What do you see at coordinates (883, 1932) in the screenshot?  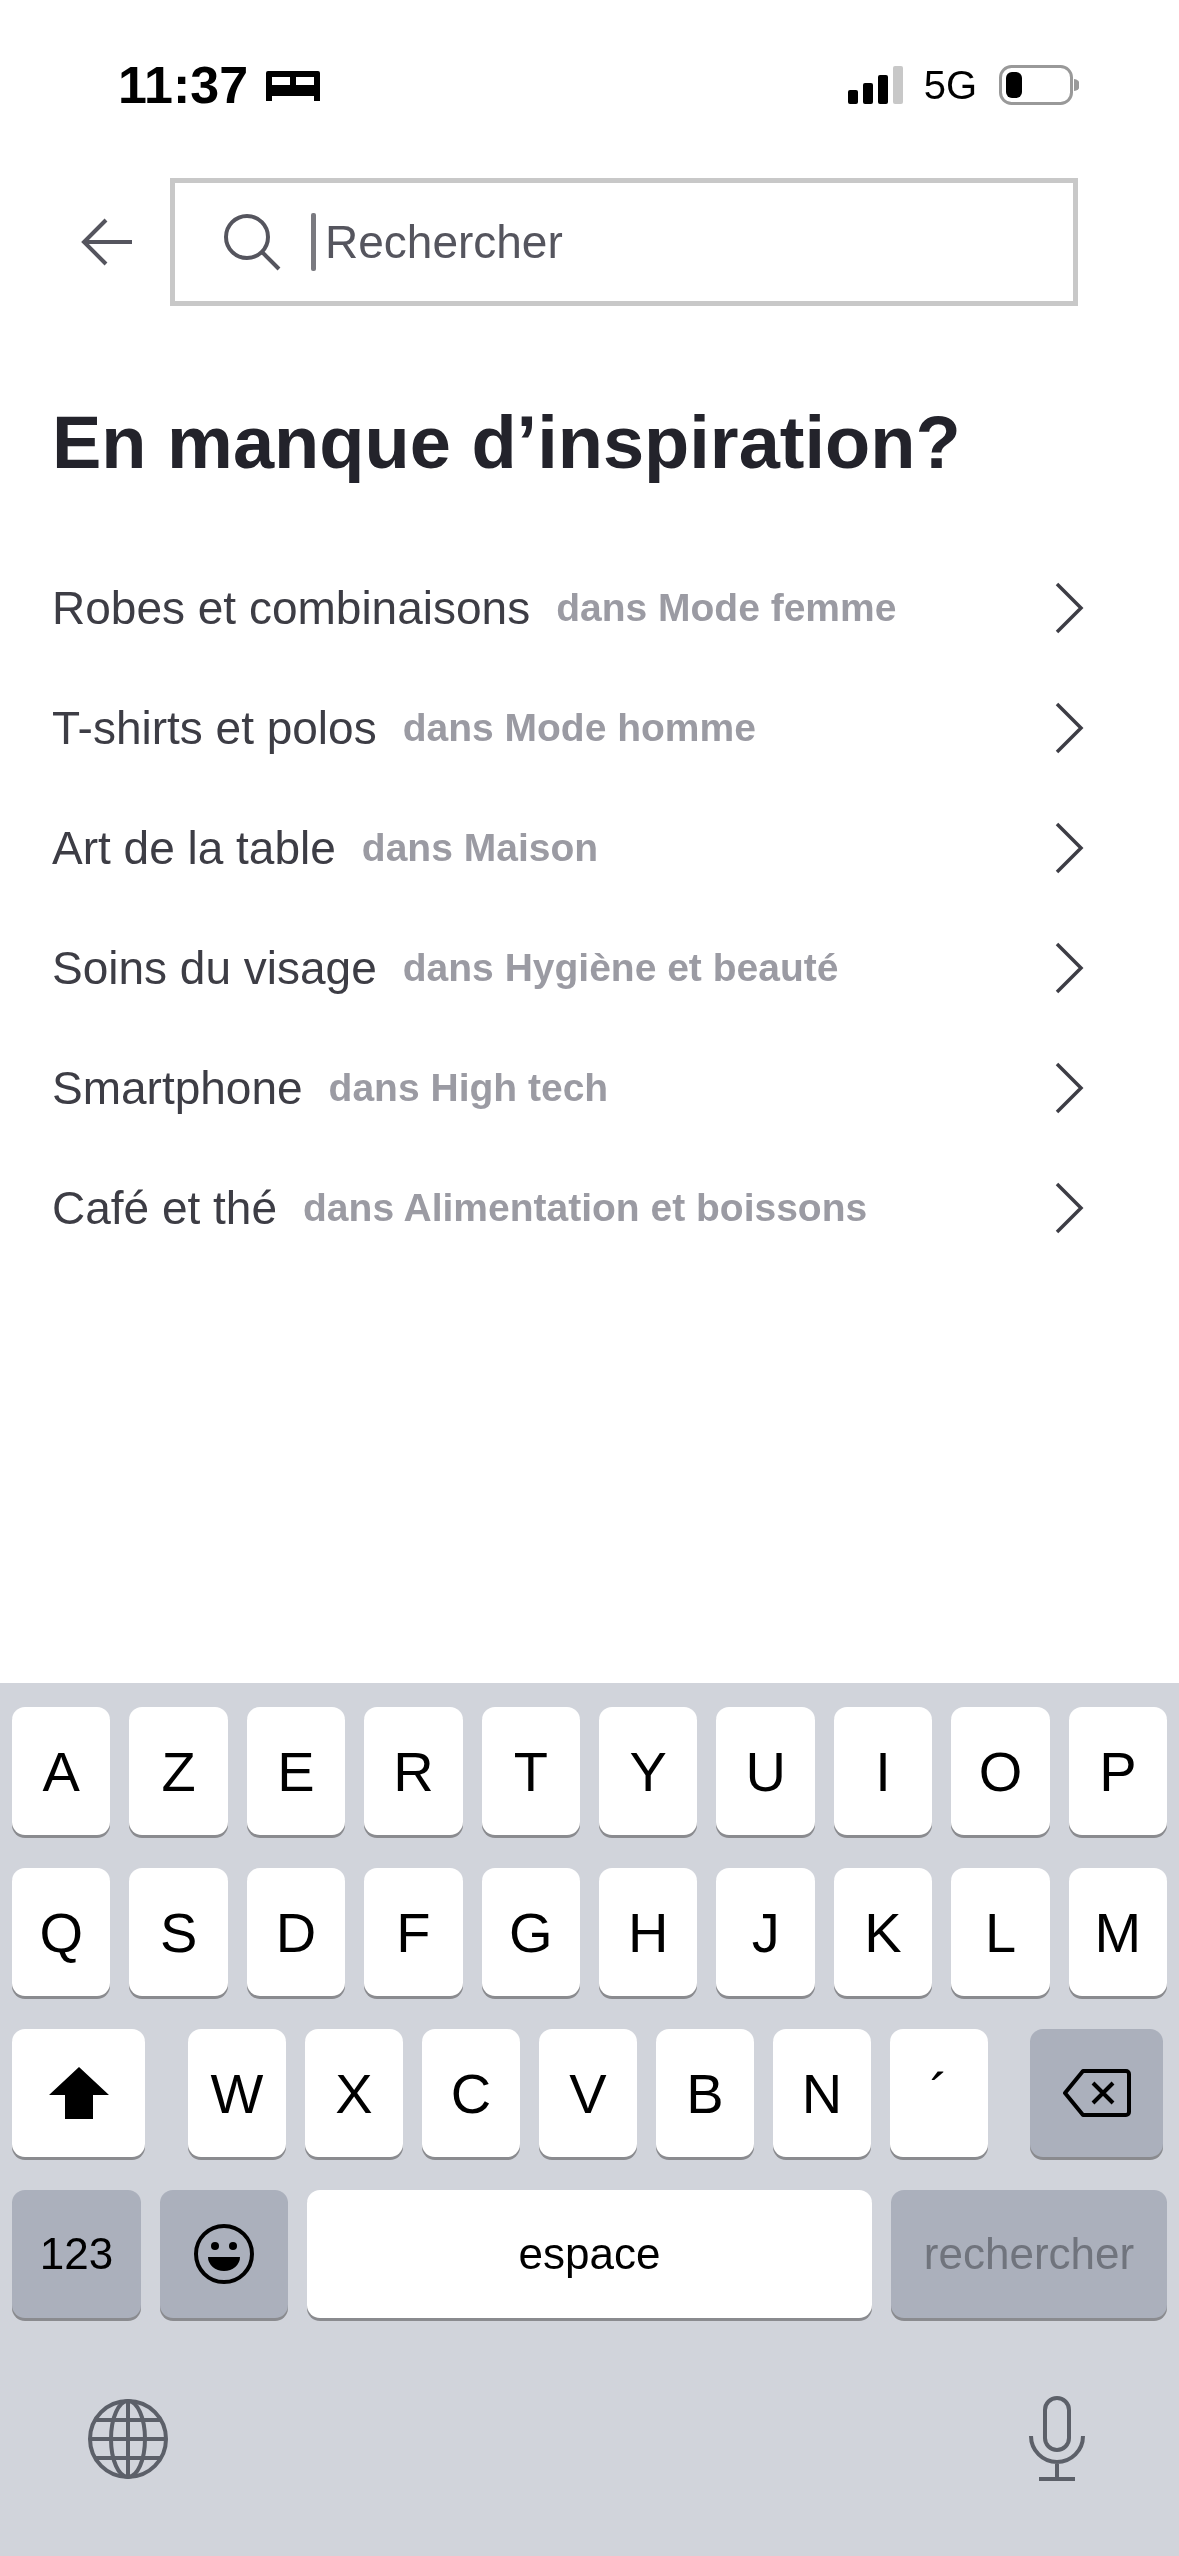 I see `letter-key: K` at bounding box center [883, 1932].